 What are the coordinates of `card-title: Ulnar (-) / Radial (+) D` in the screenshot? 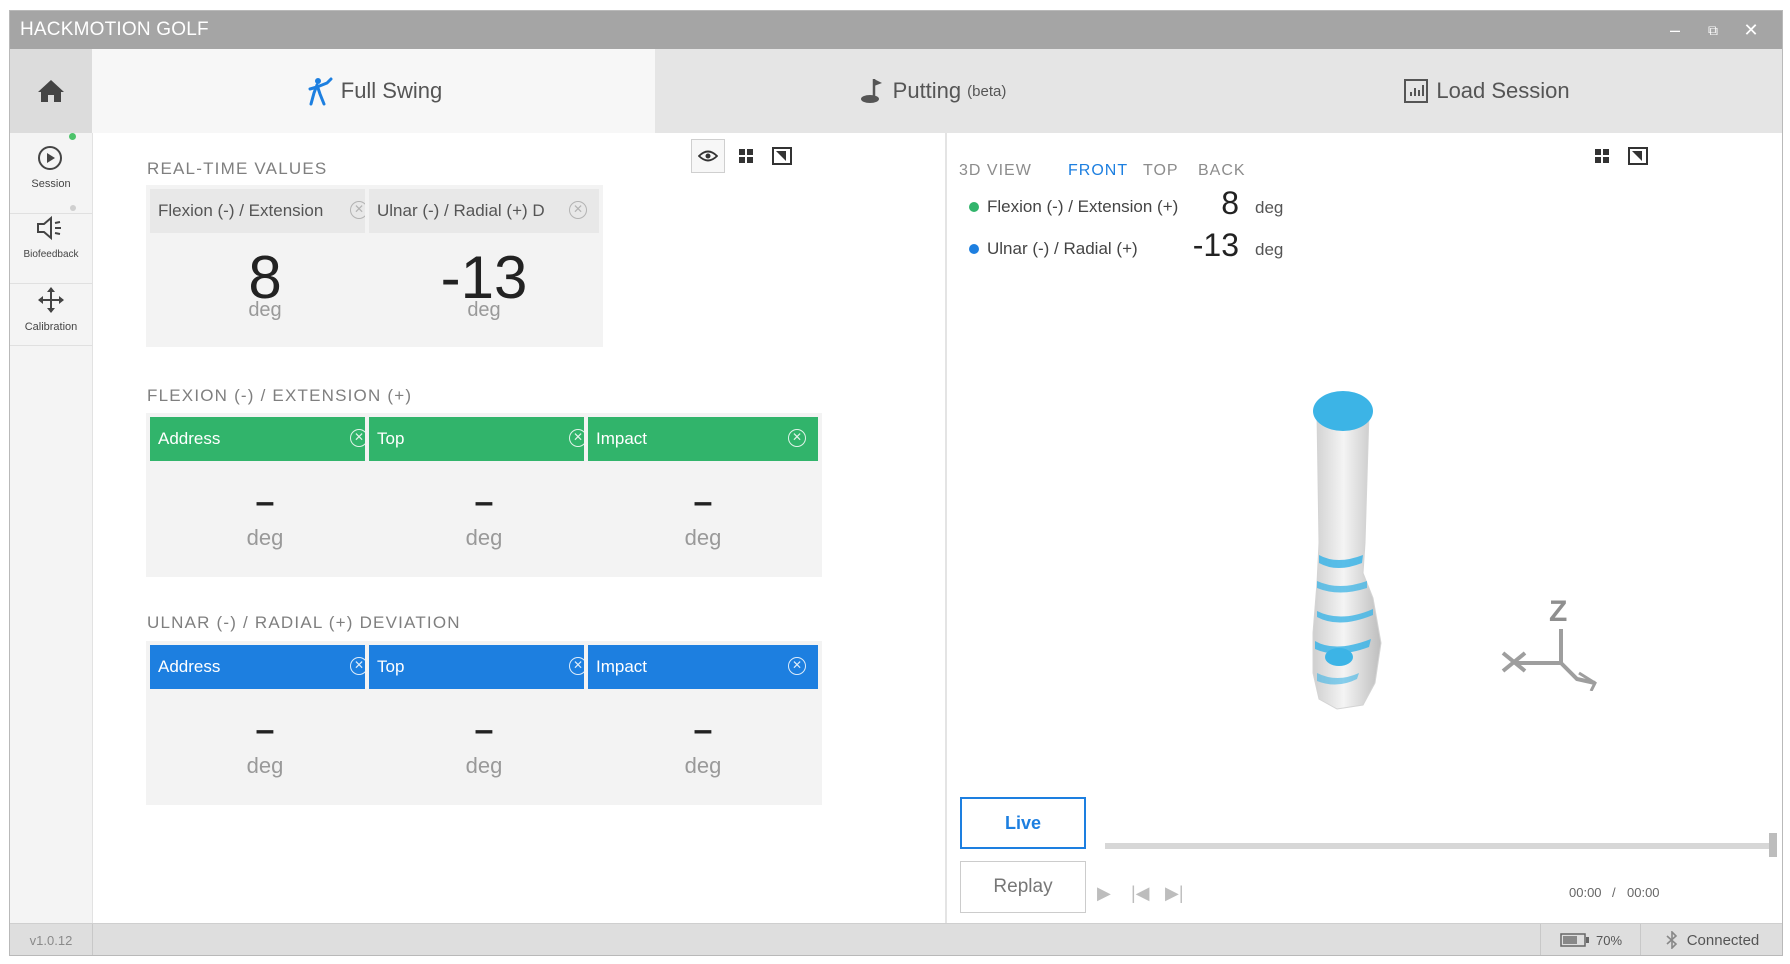 It's located at (461, 210).